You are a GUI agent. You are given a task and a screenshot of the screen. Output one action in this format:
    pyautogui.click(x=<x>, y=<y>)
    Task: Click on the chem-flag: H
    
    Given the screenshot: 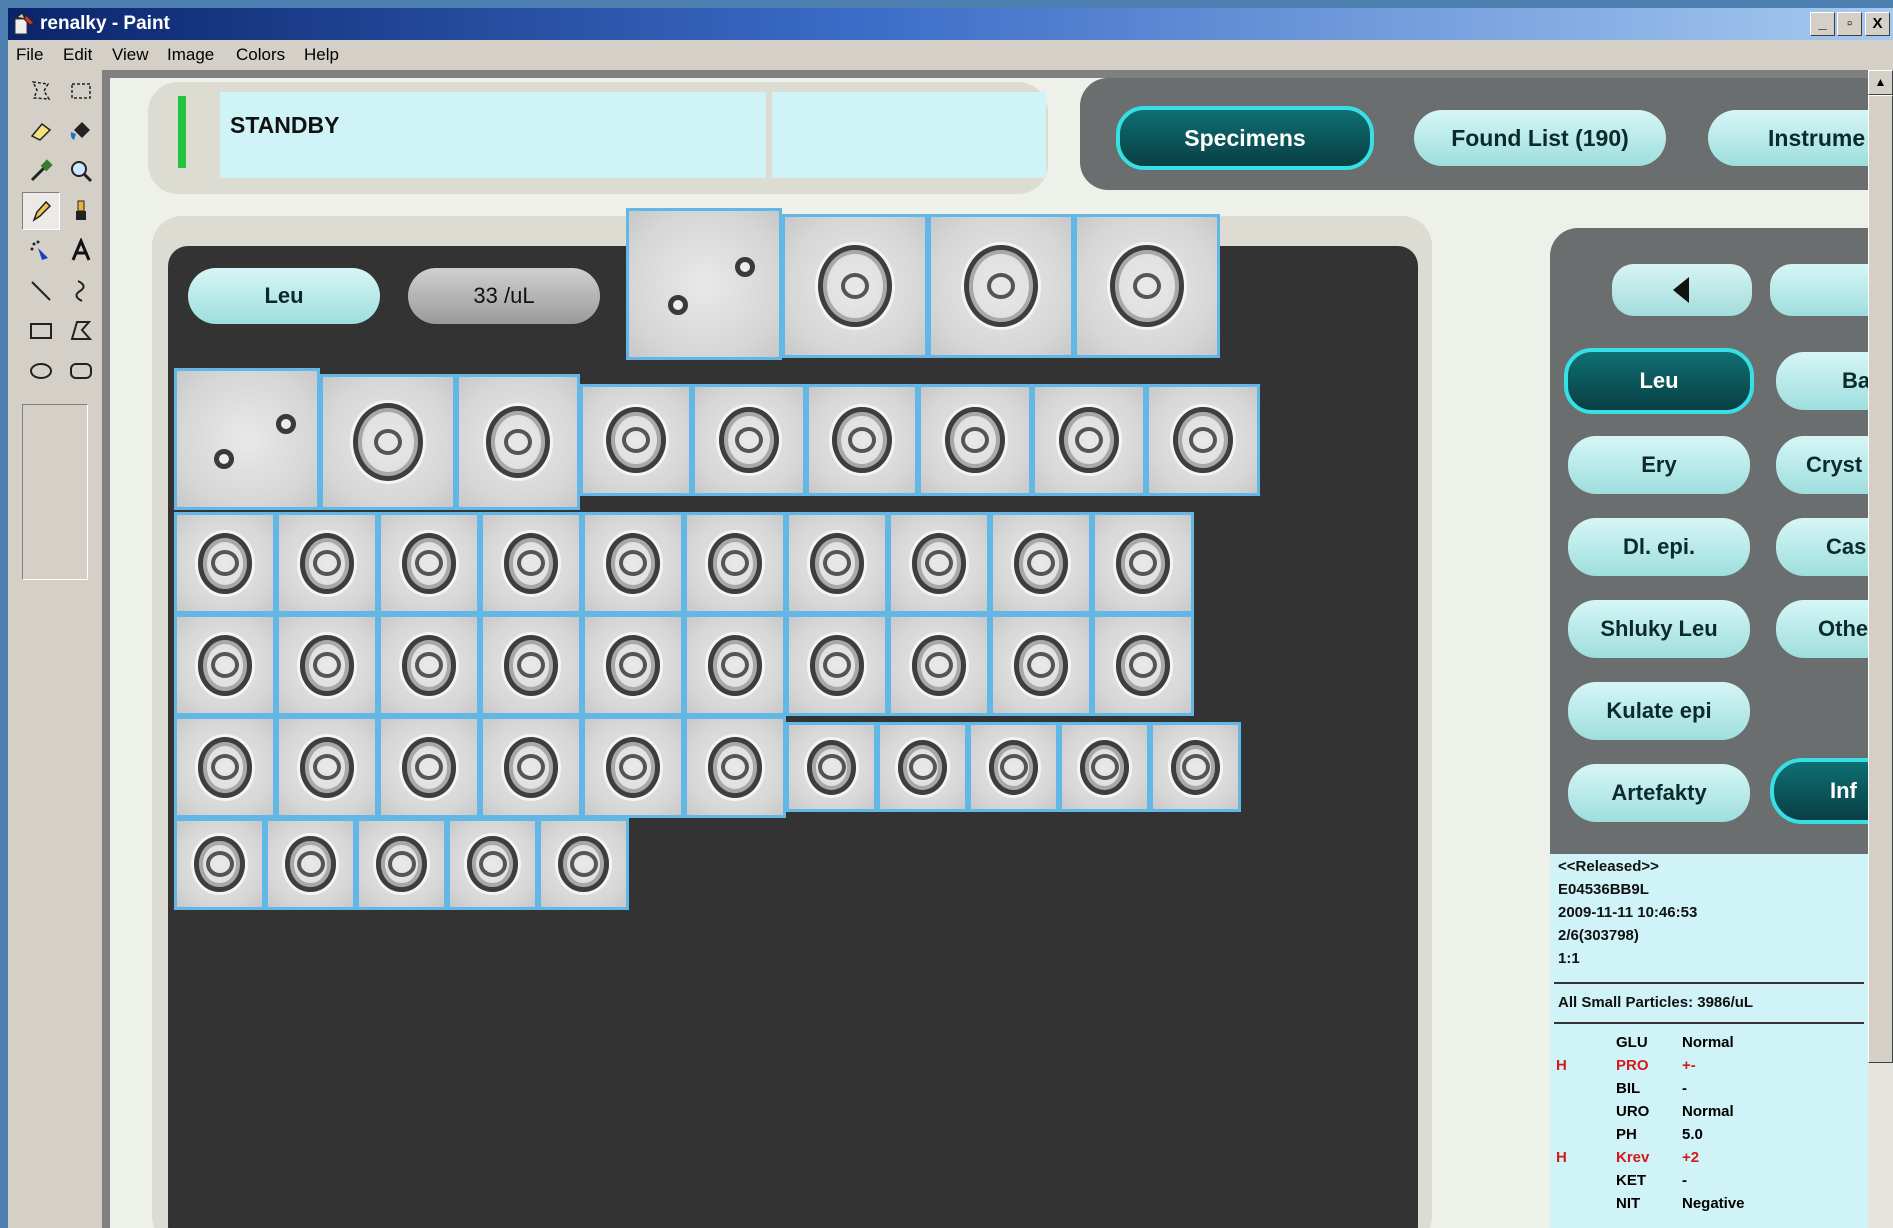 What is the action you would take?
    pyautogui.click(x=1561, y=1157)
    